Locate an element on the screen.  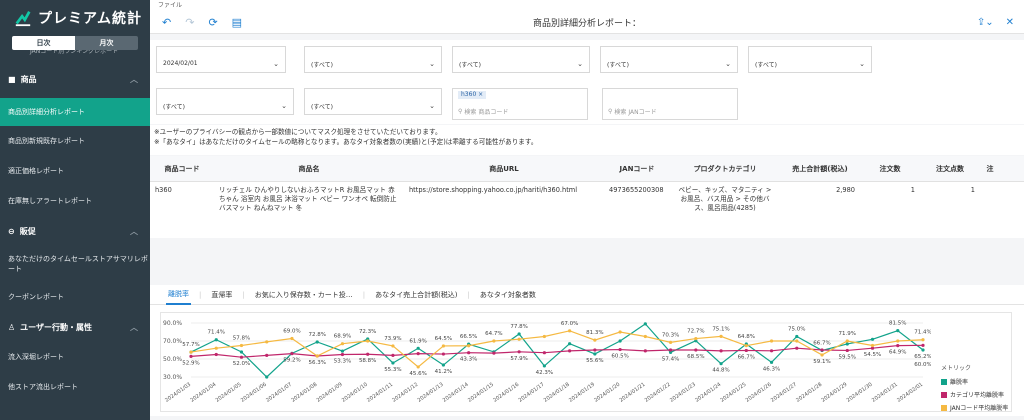
sidebar-item-outflow: 他ストア流出レポート is located at coordinates (75, 387).